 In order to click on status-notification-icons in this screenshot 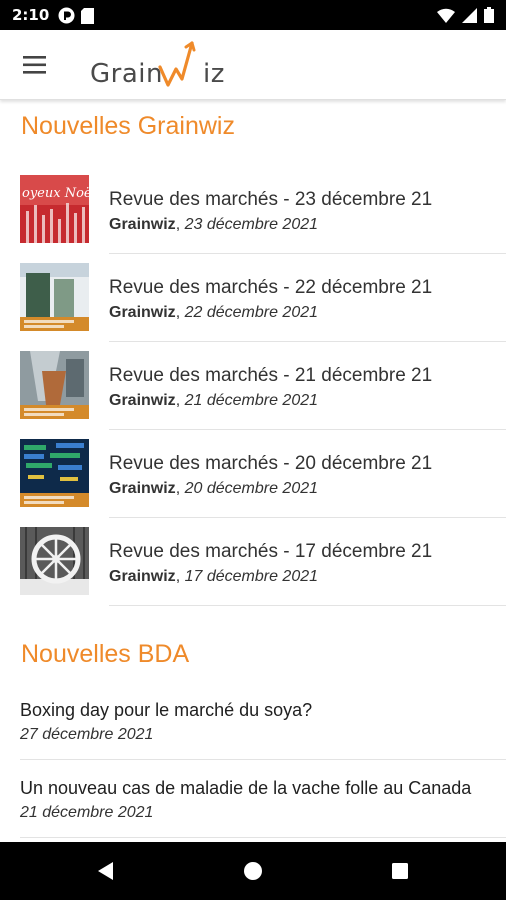, I will do `click(76, 18)`.